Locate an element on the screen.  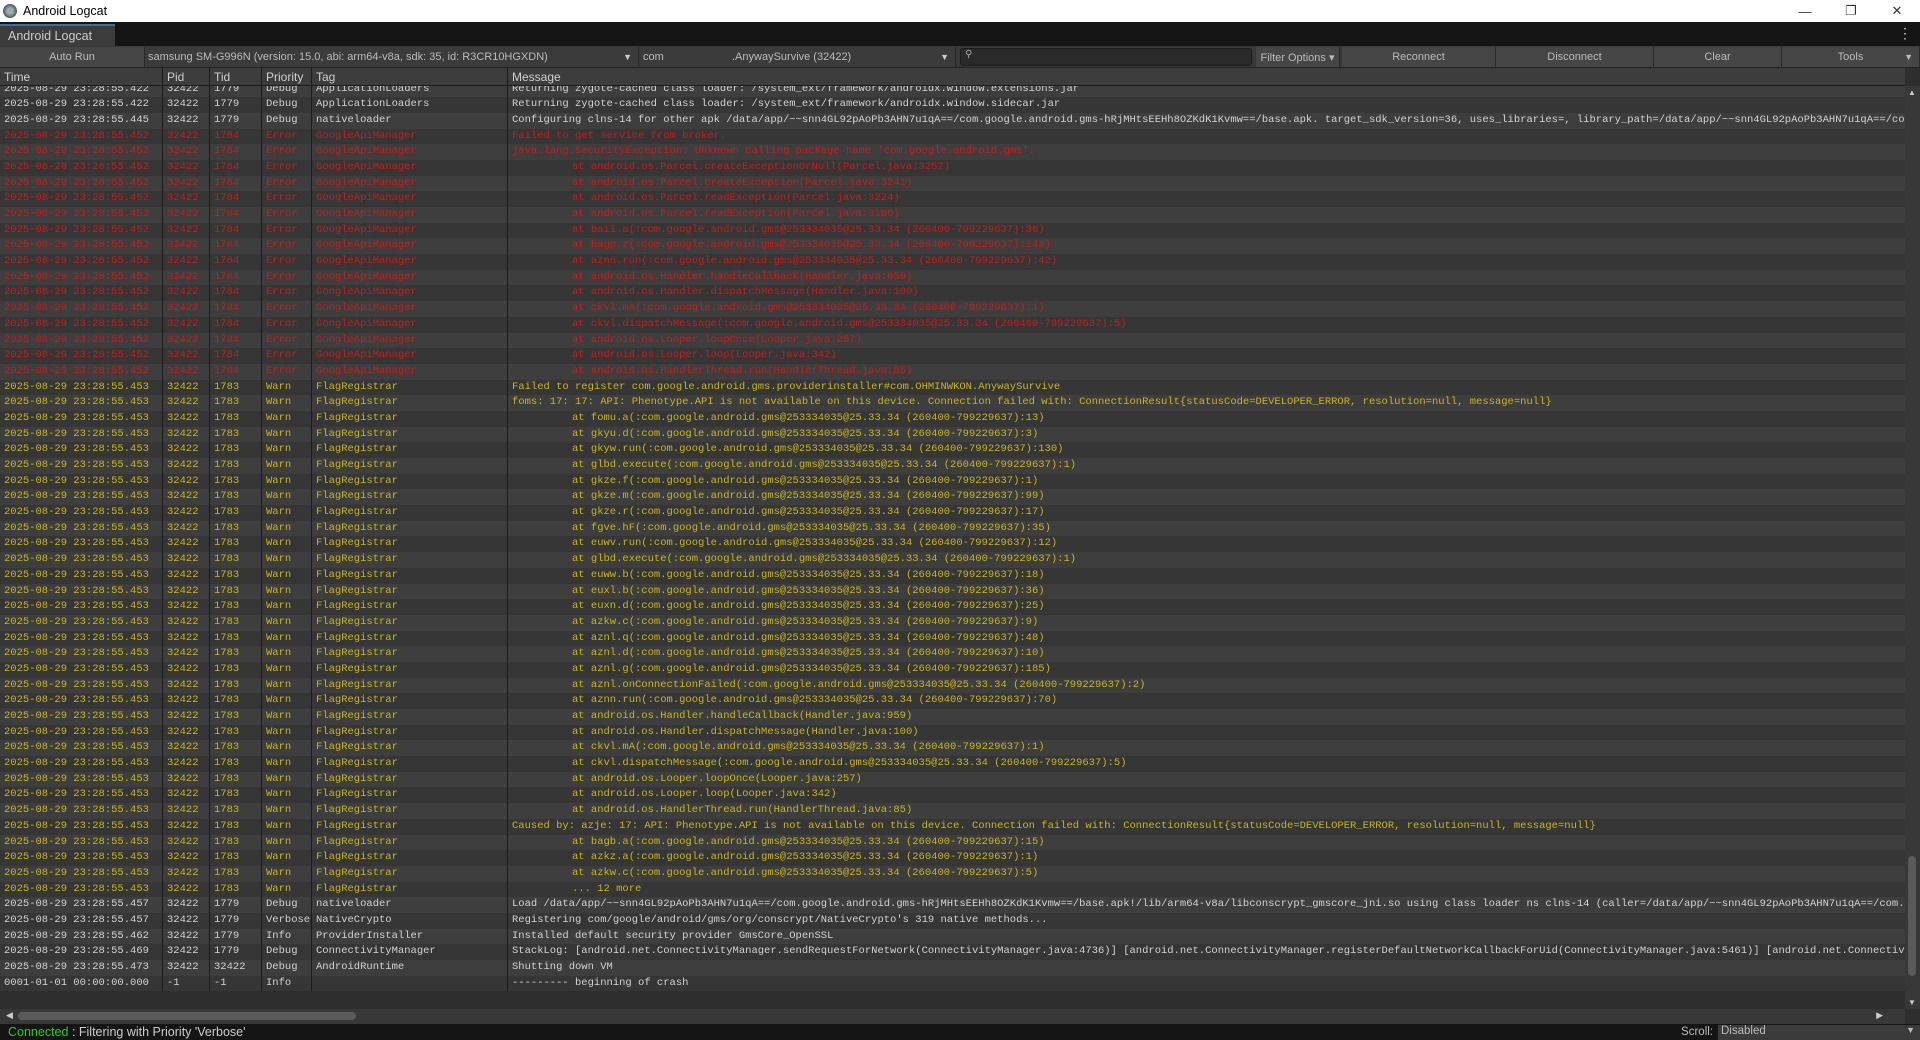
close-icon: ✕ is located at coordinates (1897, 11).